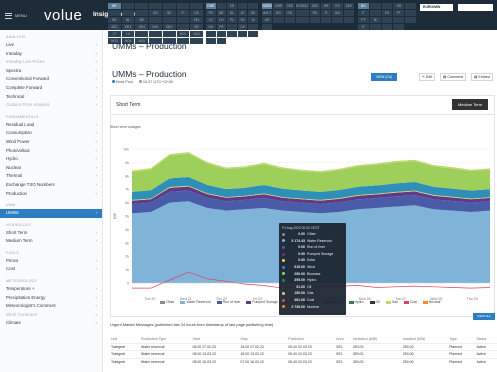 The image size is (497, 372). I want to click on area-cell: FI, so click(183, 13).